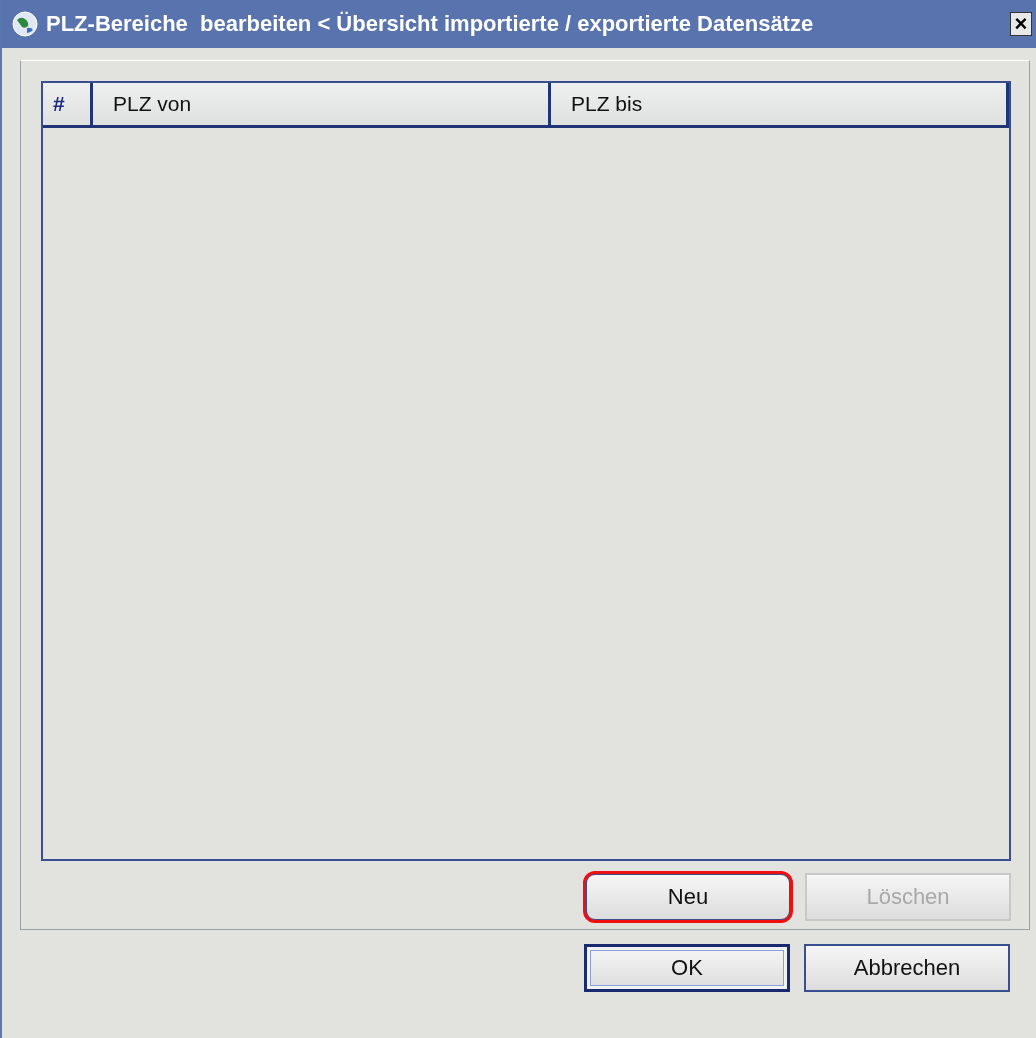 Image resolution: width=1036 pixels, height=1038 pixels. What do you see at coordinates (322, 104) in the screenshot?
I see `column-header: PLZ von` at bounding box center [322, 104].